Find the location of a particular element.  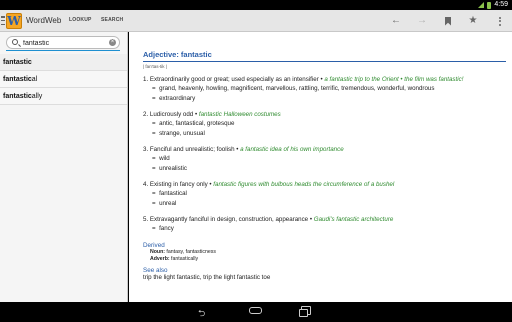

similar-words: = fantastical is located at coordinates (327, 194).